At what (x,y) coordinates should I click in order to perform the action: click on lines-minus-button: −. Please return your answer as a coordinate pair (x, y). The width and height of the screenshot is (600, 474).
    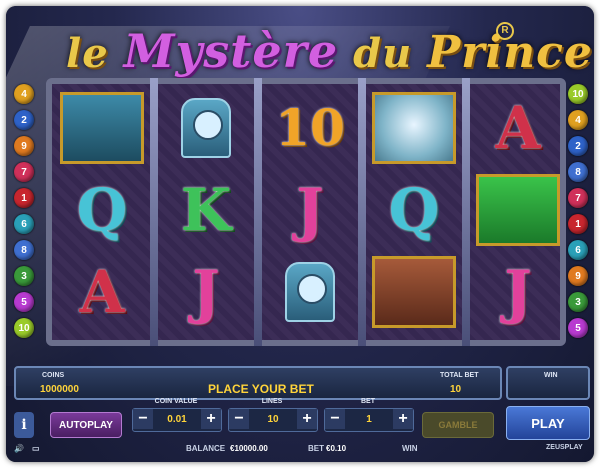
    Looking at the image, I should click on (239, 419).